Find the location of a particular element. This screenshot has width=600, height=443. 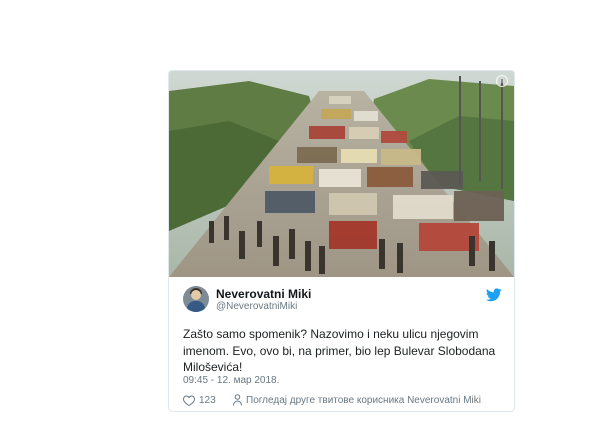

person-icon is located at coordinates (237, 400).